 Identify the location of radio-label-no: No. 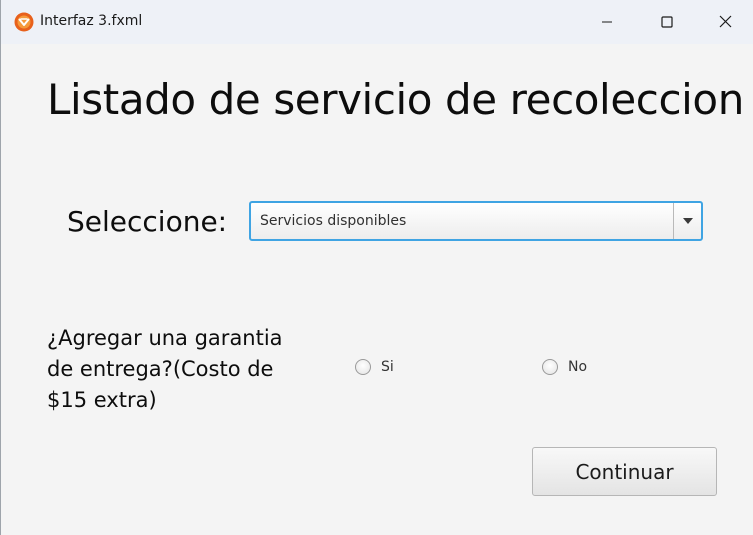
(577, 367).